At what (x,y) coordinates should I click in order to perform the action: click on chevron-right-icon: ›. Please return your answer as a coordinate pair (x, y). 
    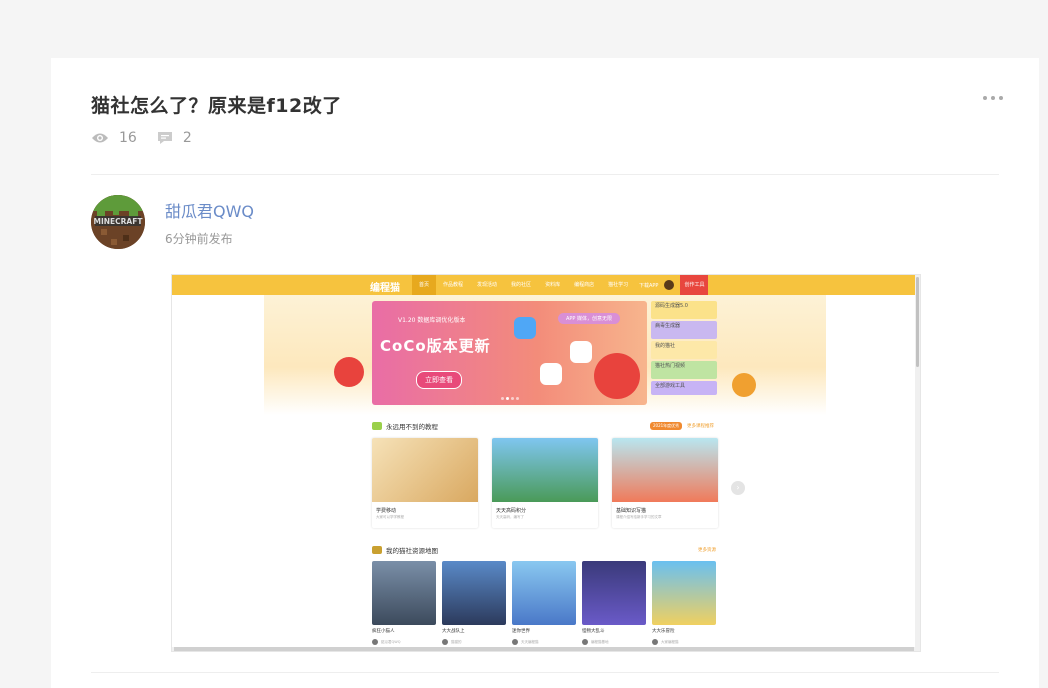
    Looking at the image, I should click on (738, 488).